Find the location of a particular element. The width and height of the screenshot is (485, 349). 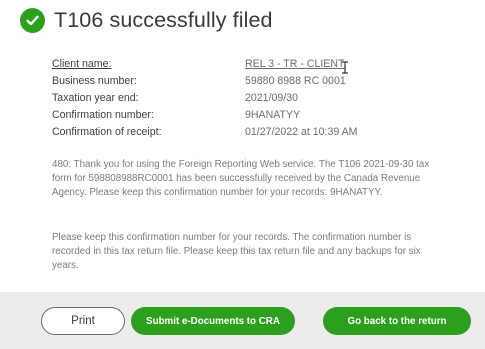

print-button: Print is located at coordinates (83, 321).